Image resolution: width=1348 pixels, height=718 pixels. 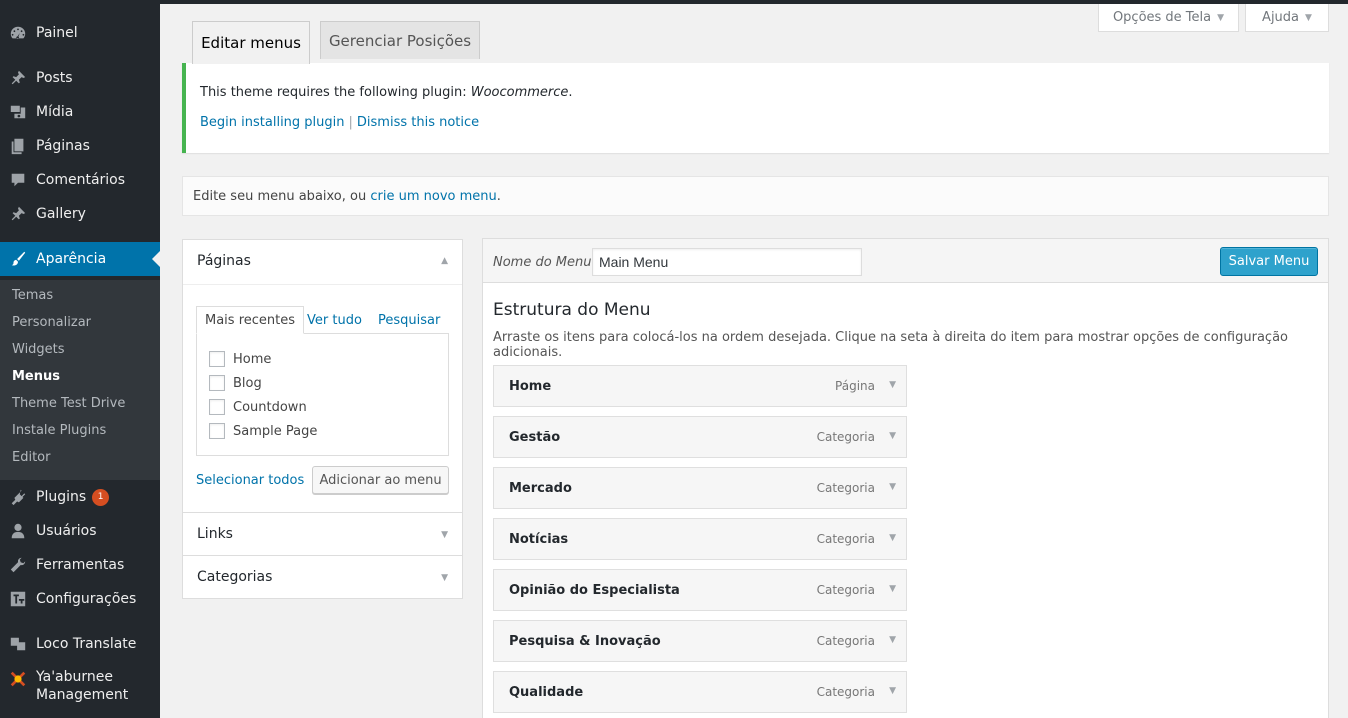 What do you see at coordinates (68, 403) in the screenshot?
I see `submenu-item-theme-test-drive: Theme Test Drive` at bounding box center [68, 403].